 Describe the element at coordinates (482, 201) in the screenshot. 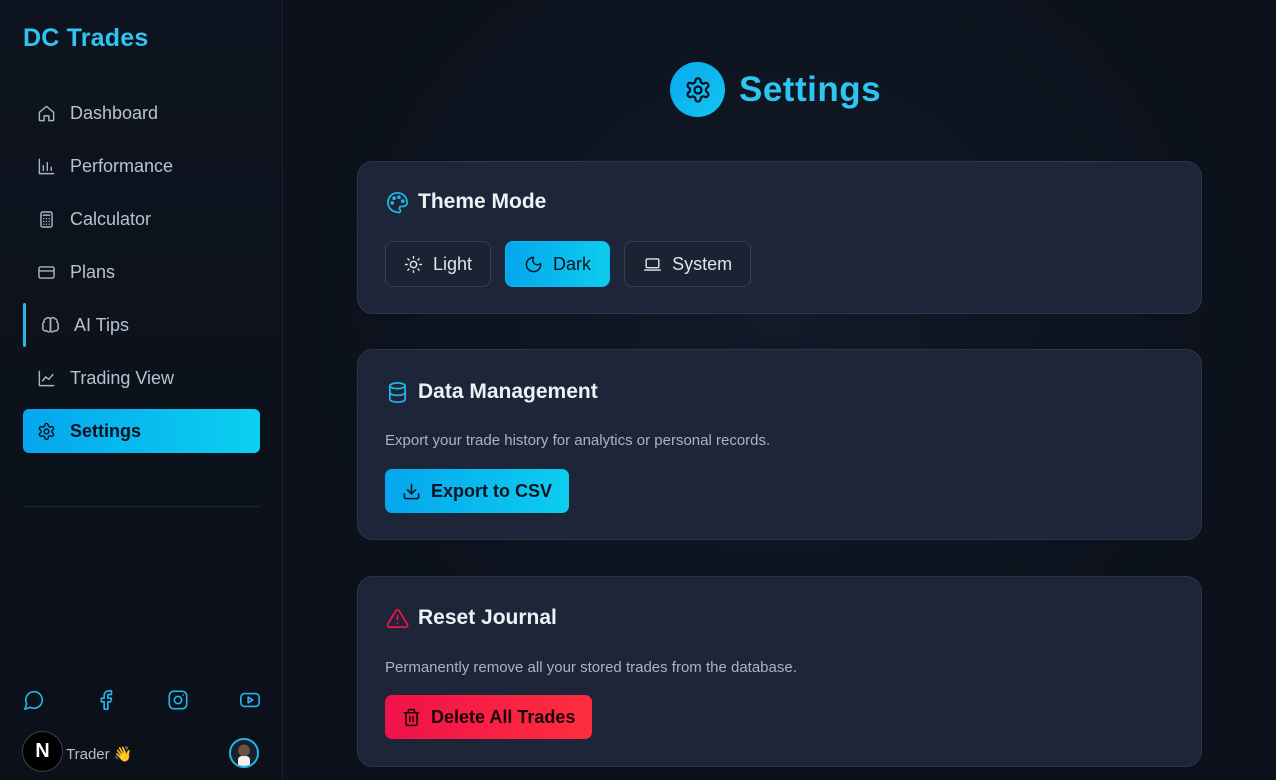

I see `theme-mode-title: Theme Mode` at that location.